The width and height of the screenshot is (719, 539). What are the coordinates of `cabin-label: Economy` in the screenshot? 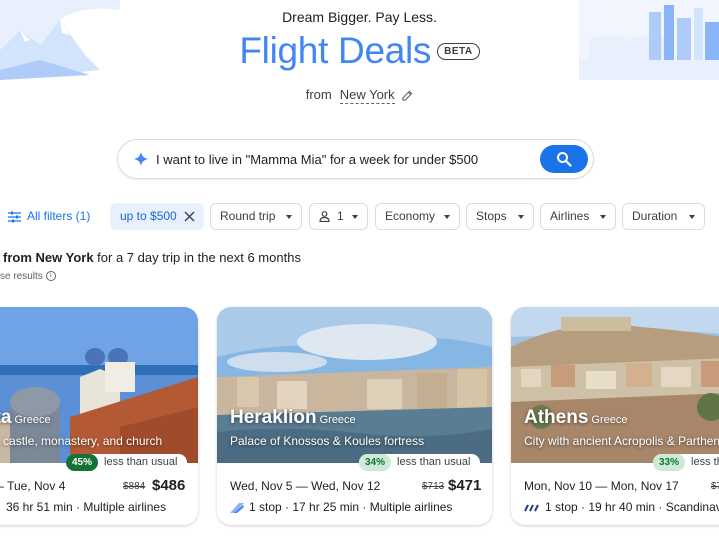 It's located at (410, 216).